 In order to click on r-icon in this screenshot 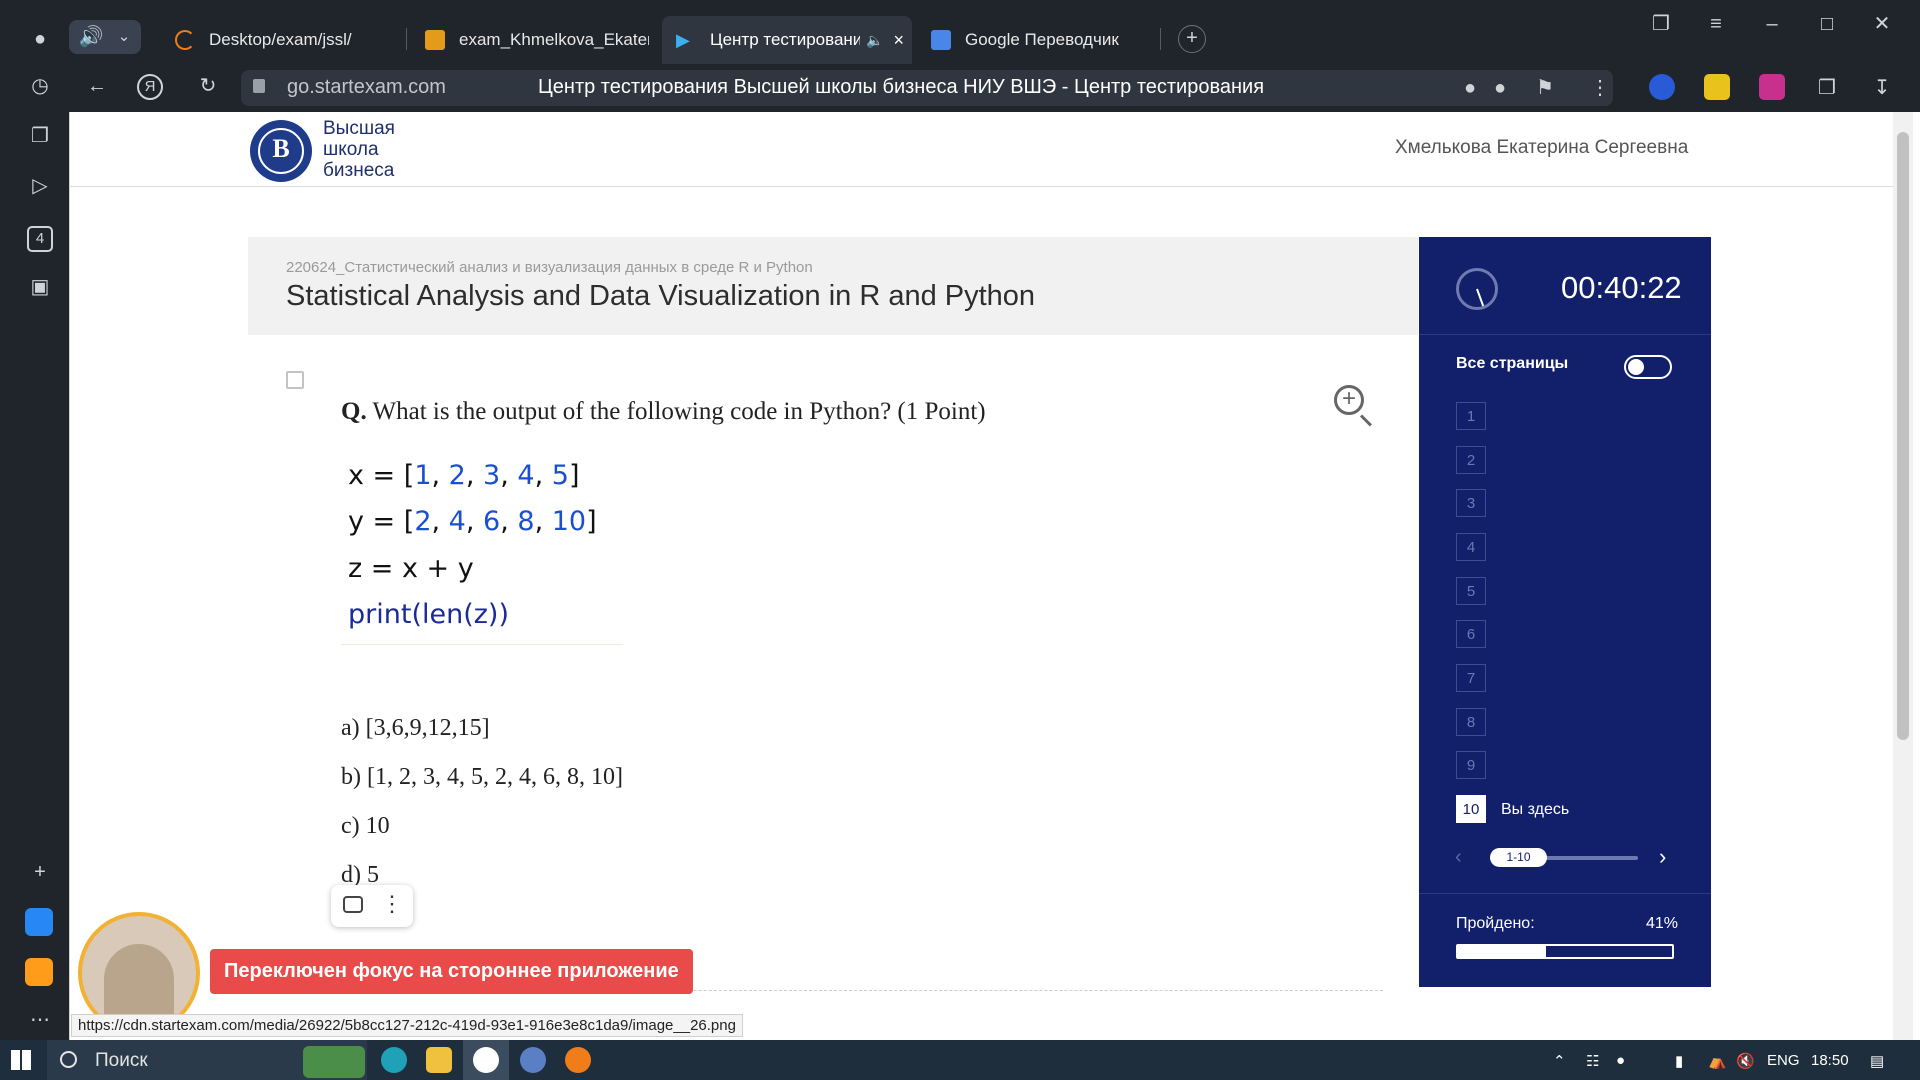, I will do `click(533, 1060)`.